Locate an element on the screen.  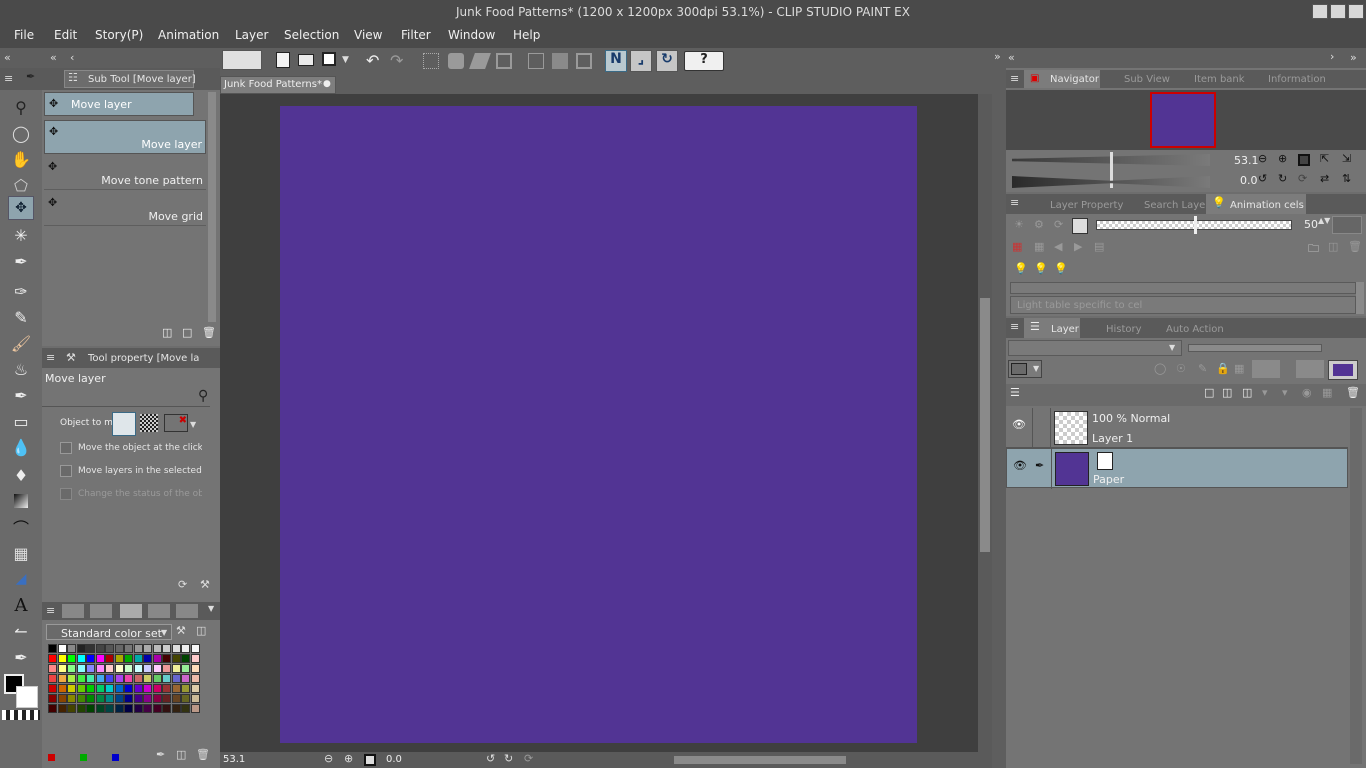
navigator-thumbnail is located at coordinates (1183, 120).